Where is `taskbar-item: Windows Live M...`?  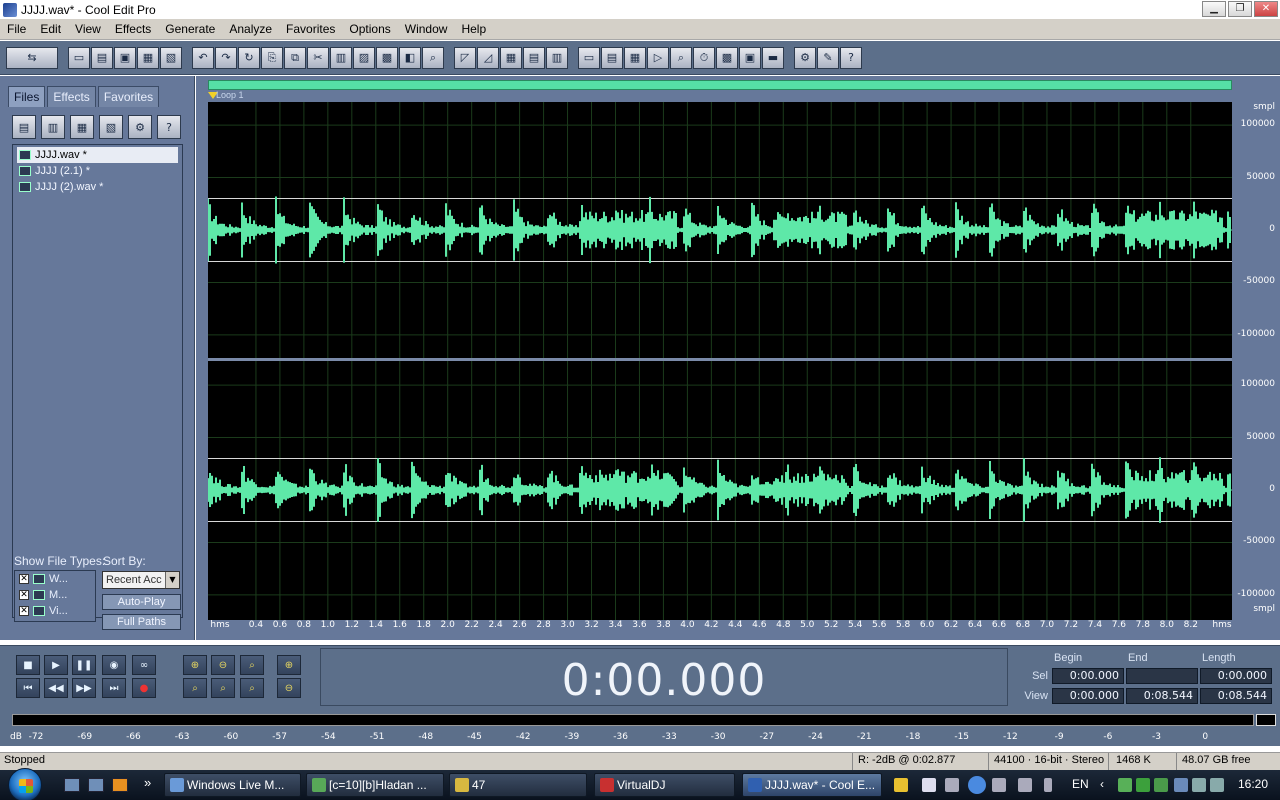
taskbar-item: Windows Live M... is located at coordinates (232, 785).